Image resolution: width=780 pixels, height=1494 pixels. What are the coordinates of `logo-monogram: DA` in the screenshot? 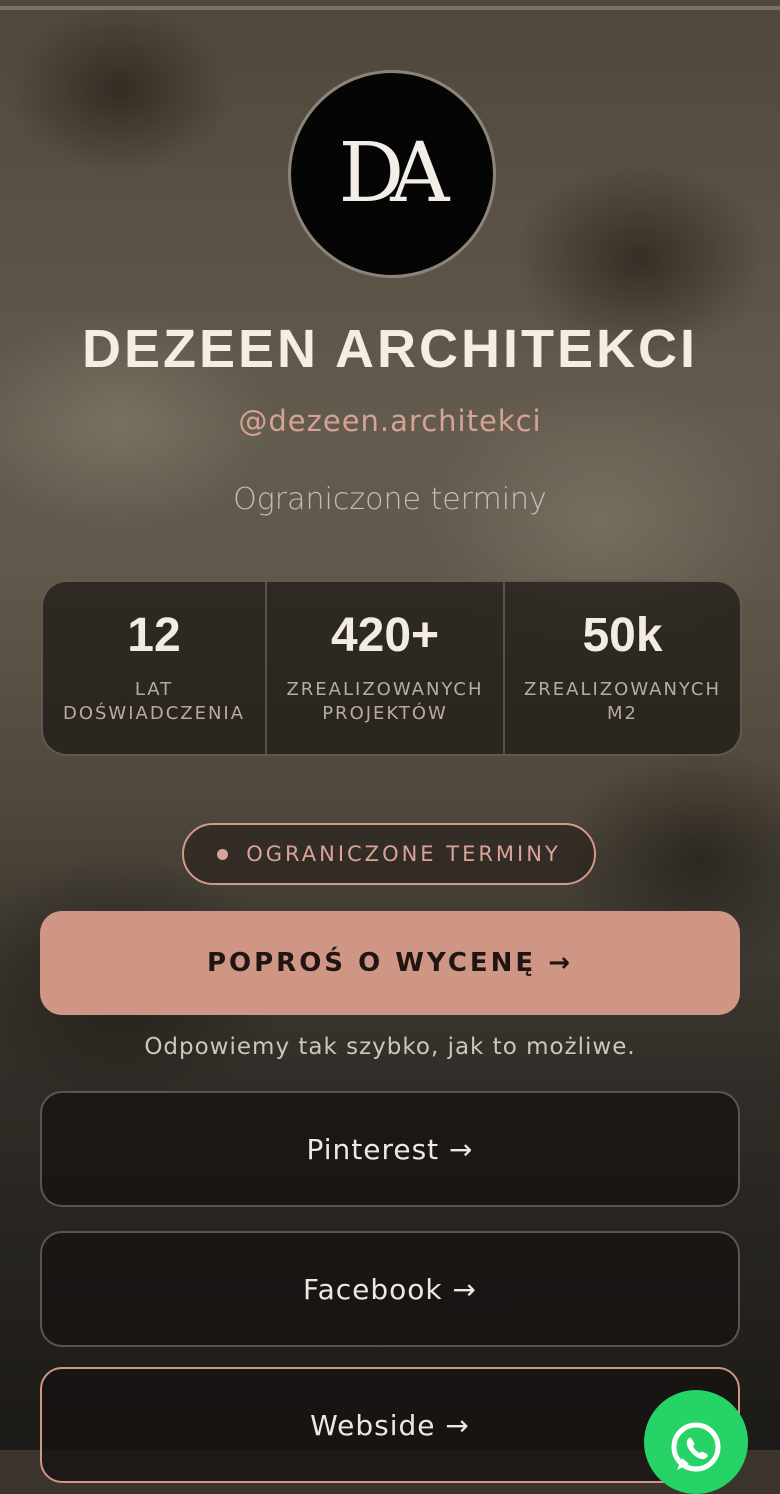 It's located at (394, 173).